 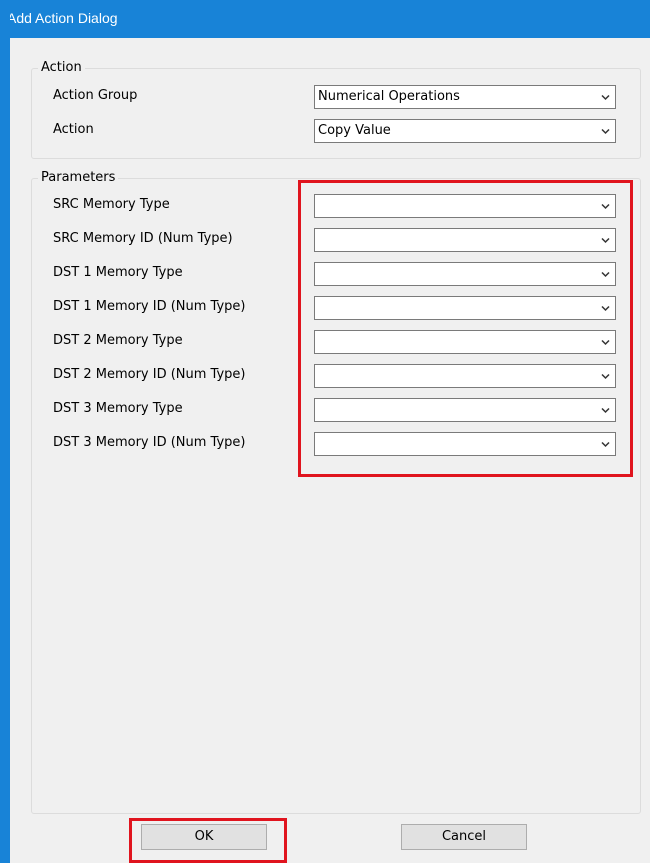 I want to click on param-select-dst1-memory-id, so click(x=465, y=308).